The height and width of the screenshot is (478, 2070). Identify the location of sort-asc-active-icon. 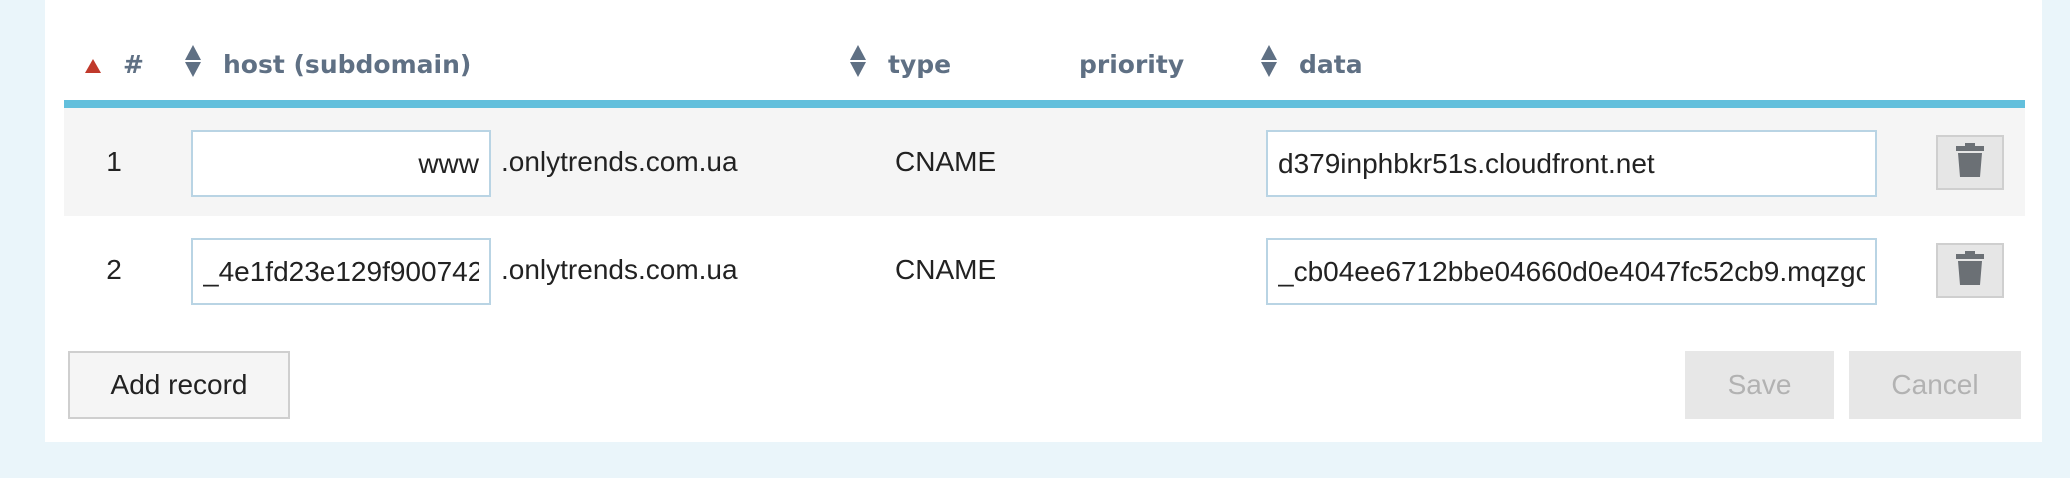
(93, 64).